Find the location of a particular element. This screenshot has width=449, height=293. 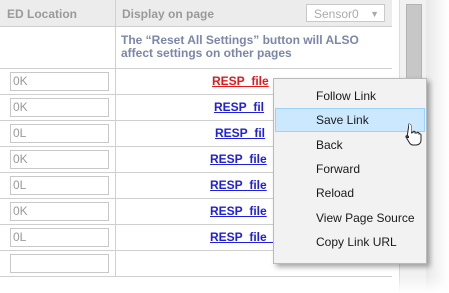

window-edge-fade is located at coordinates (437, 146).